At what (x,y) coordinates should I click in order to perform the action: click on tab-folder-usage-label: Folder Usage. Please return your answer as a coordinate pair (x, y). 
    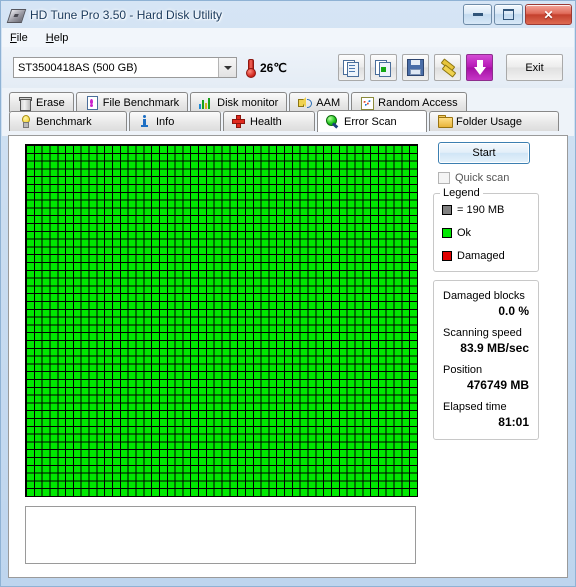
    Looking at the image, I should click on (489, 121).